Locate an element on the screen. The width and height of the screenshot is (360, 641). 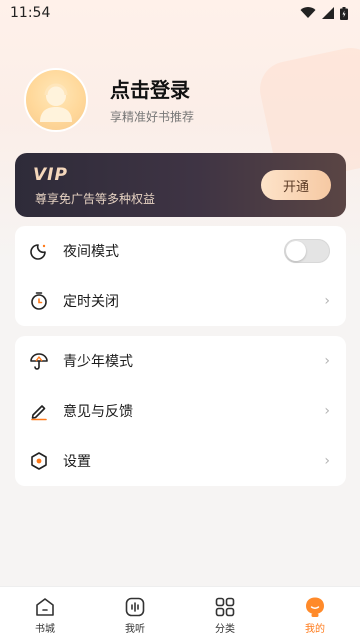
settings-card-1: 夜间模式 定时关闭 › is located at coordinates (180, 276).